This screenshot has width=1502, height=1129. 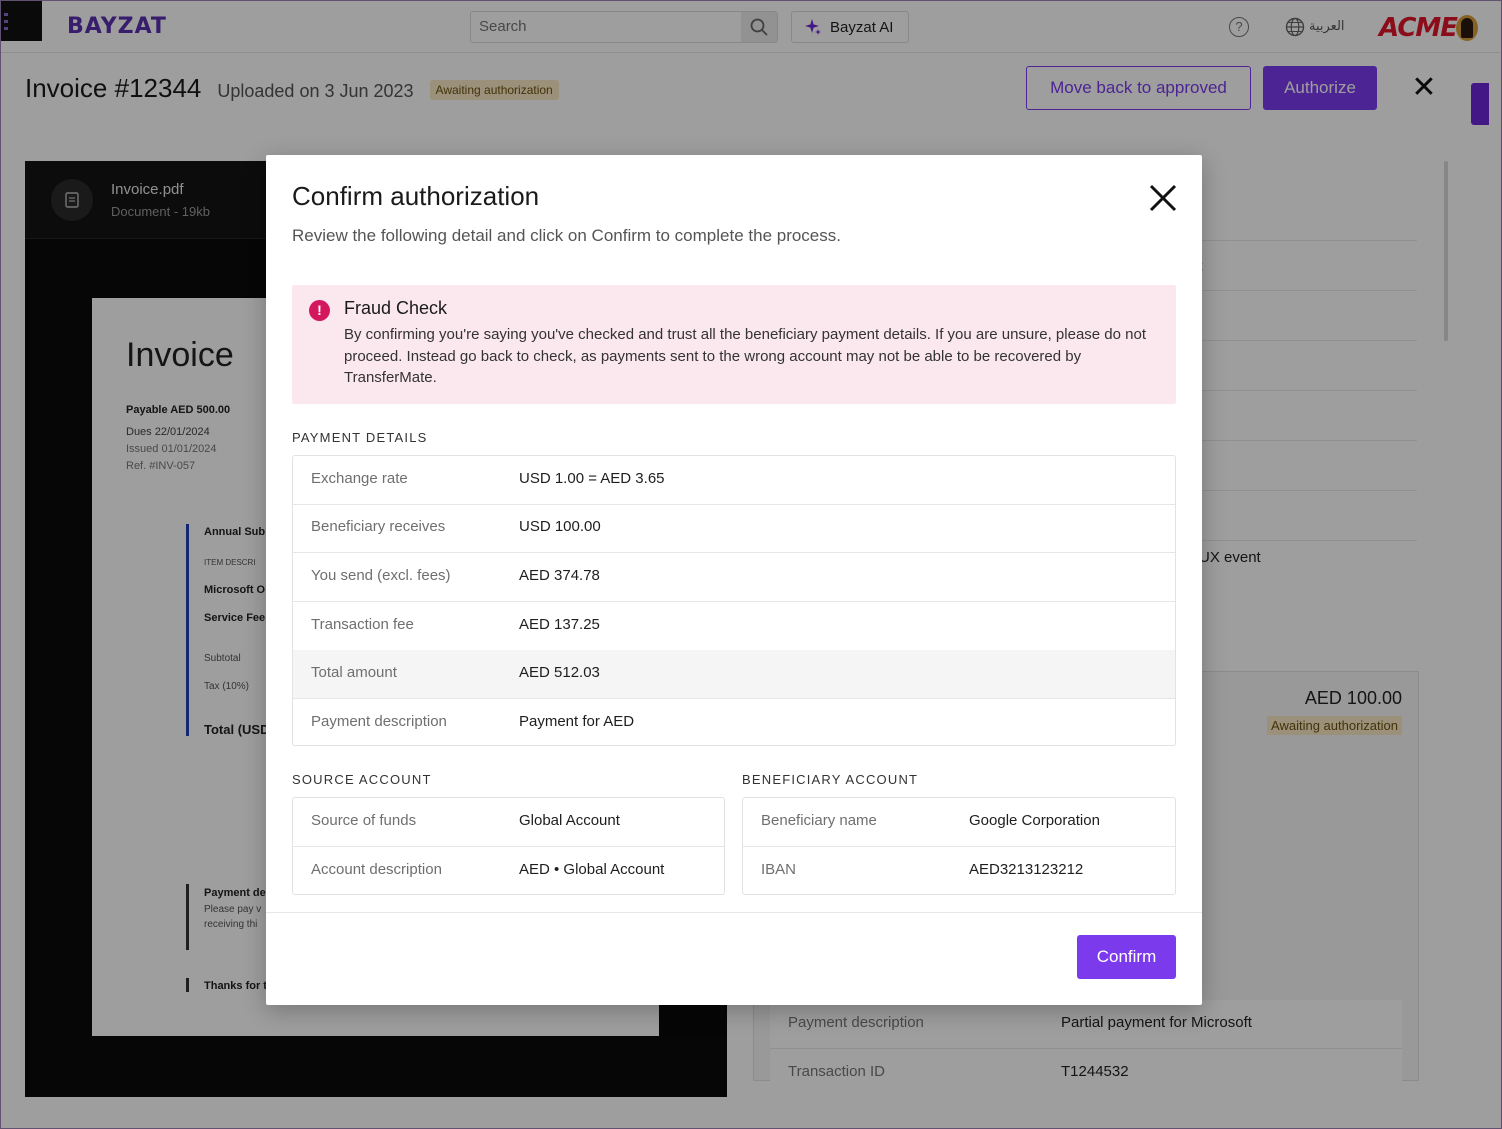 I want to click on row-value: AED 512.03, so click(x=559, y=672).